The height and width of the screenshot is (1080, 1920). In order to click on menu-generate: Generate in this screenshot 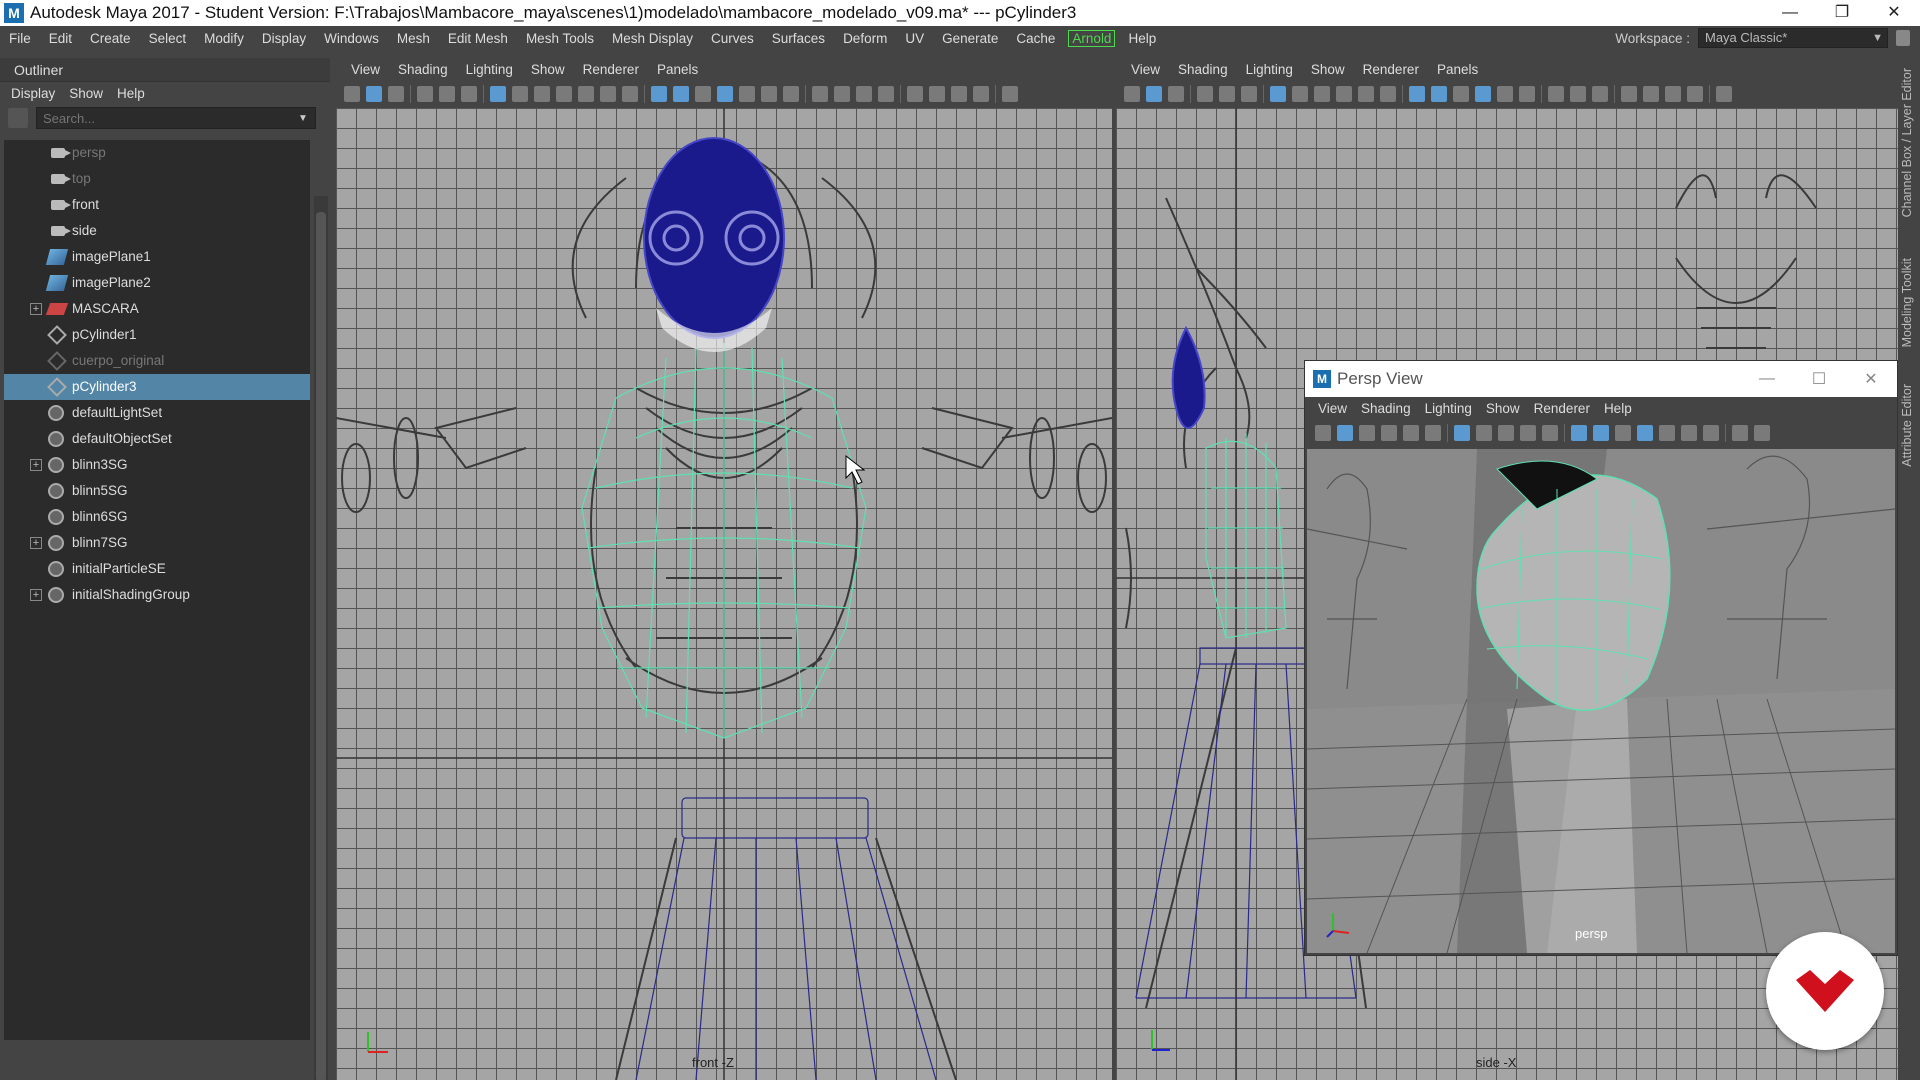, I will do `click(970, 38)`.